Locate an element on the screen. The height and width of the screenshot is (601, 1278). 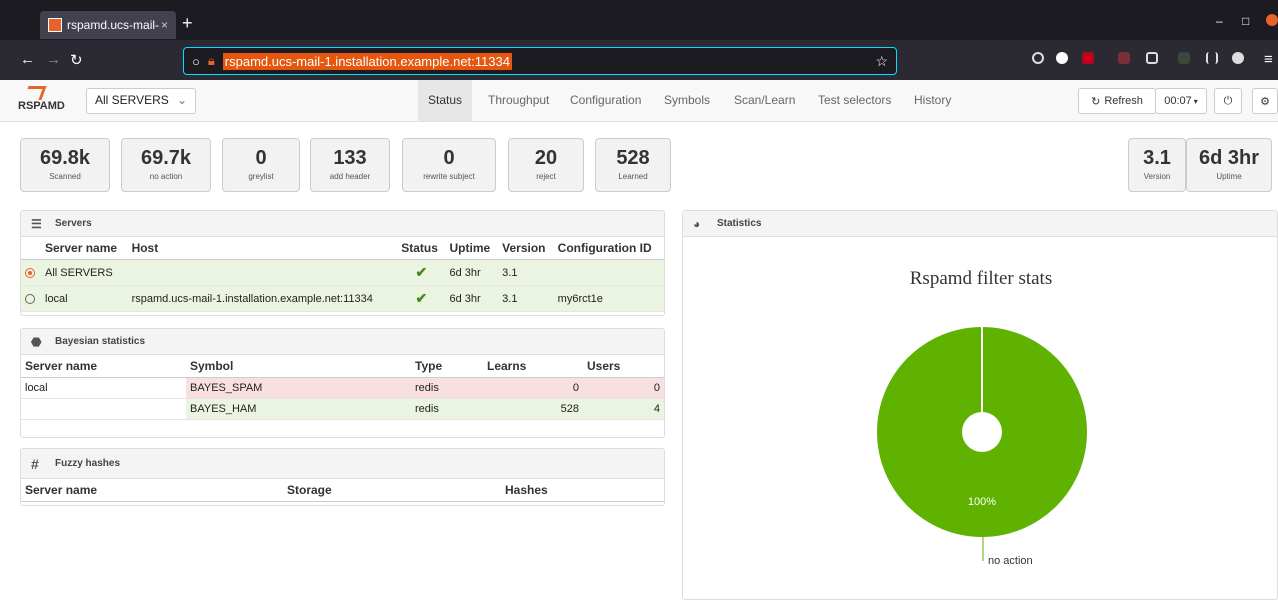
tab-throughput: Throughput is located at coordinates (518, 100).